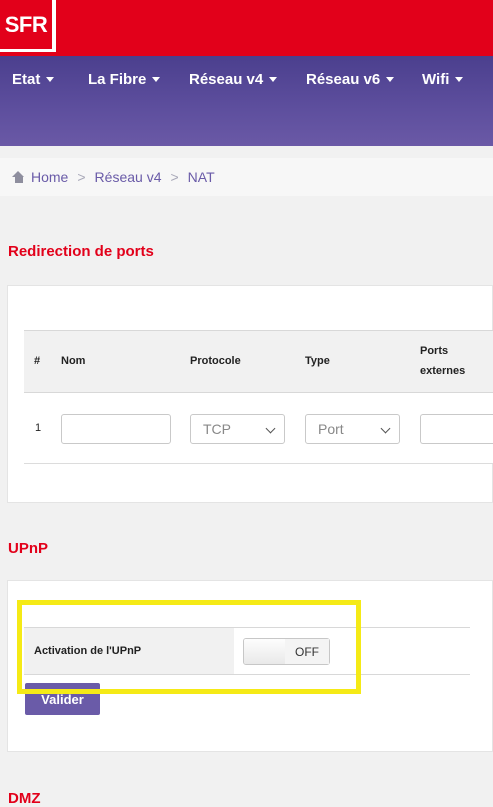  I want to click on row-number: 1, so click(38, 428).